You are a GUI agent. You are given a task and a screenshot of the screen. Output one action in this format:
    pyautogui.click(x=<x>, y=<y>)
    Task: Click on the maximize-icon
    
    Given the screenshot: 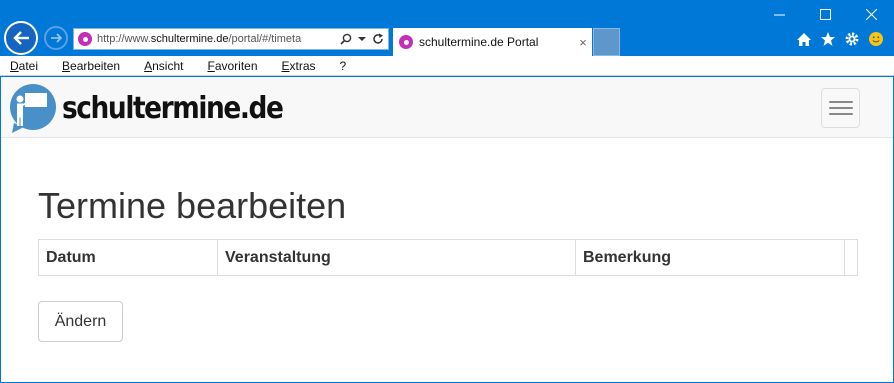 What is the action you would take?
    pyautogui.click(x=825, y=14)
    